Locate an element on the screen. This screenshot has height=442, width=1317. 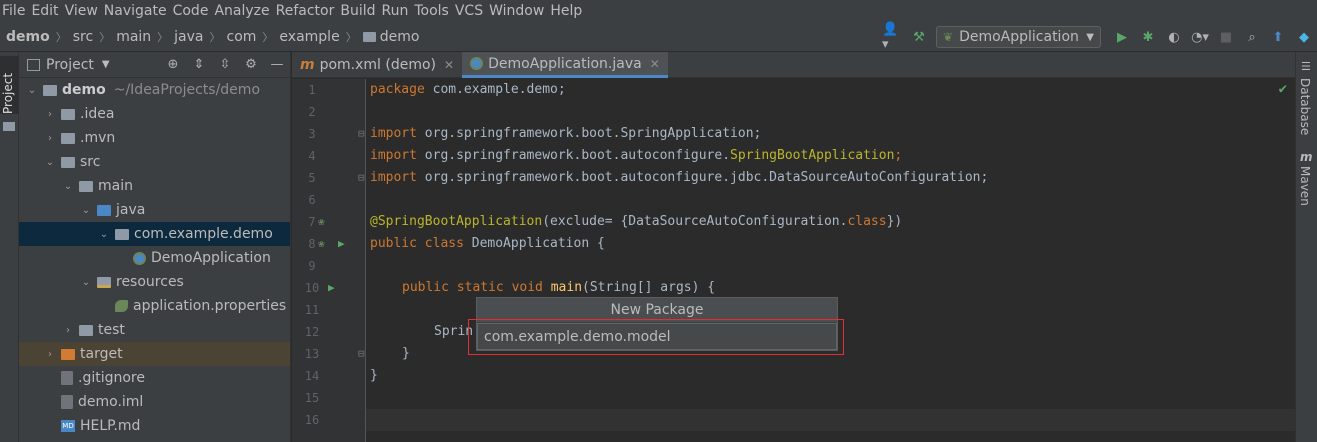
breadcrumb-item-demo: demo is located at coordinates (28, 37).